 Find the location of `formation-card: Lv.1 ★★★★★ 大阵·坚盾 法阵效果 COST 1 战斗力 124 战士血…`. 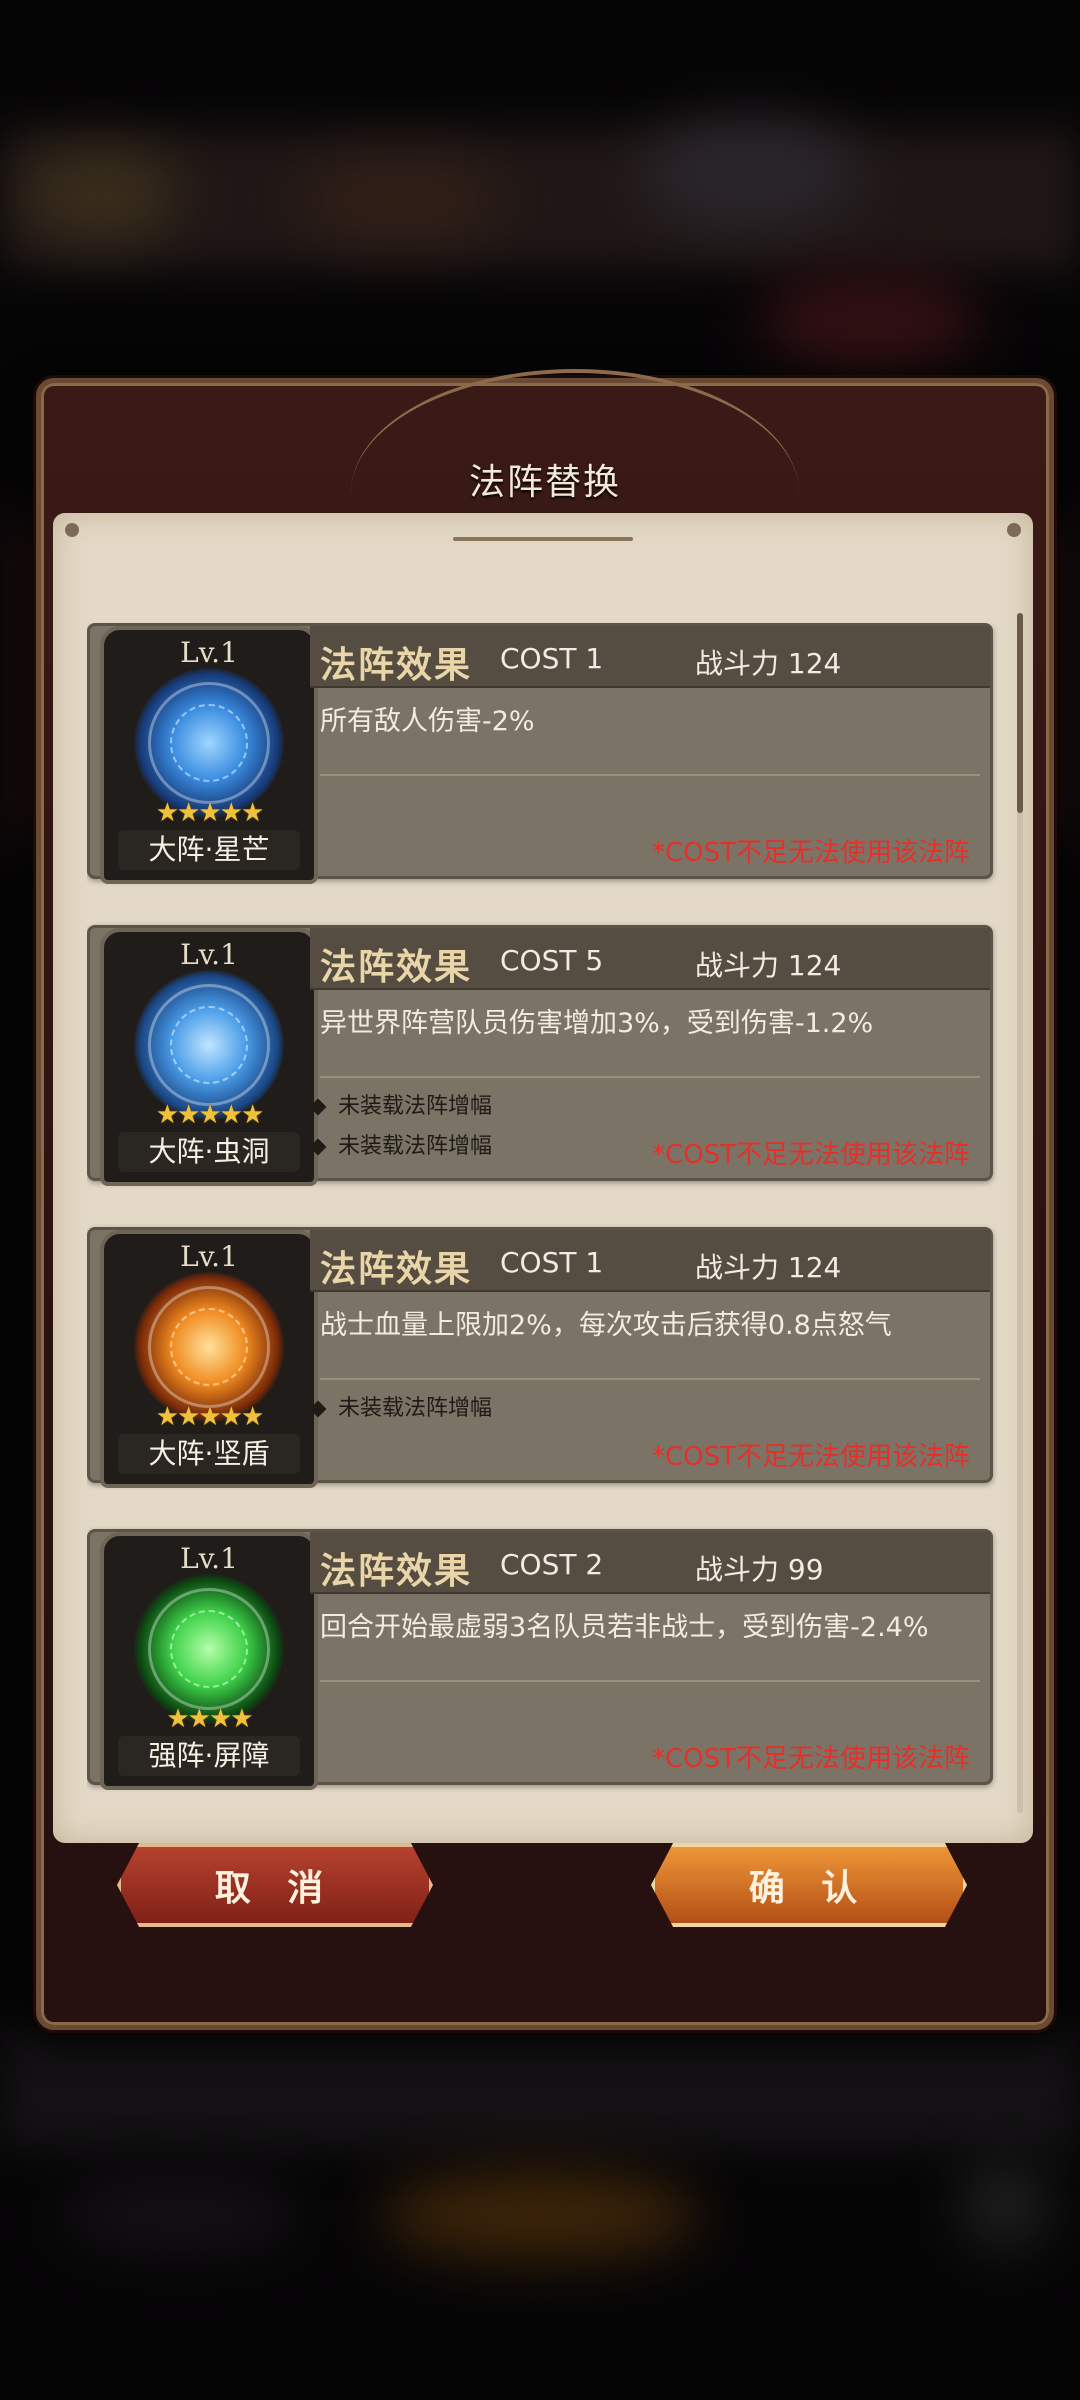

formation-card: Lv.1 ★★★★★ 大阵·坚盾 法阵效果 COST 1 战斗力 124 战士血… is located at coordinates (540, 1357).